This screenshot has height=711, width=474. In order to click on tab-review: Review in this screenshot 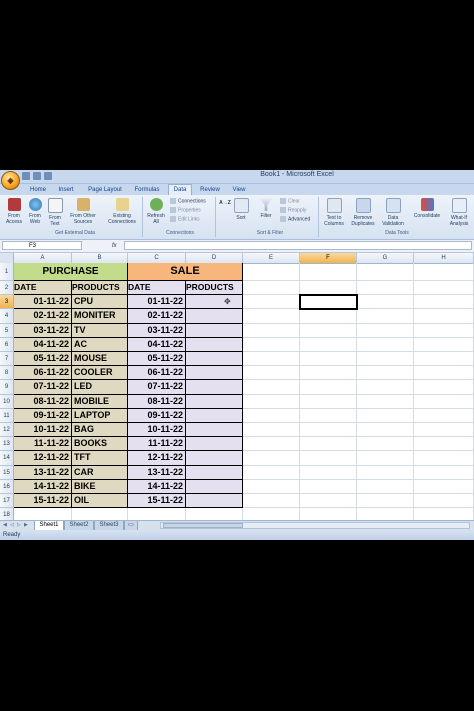, I will do `click(210, 190)`.